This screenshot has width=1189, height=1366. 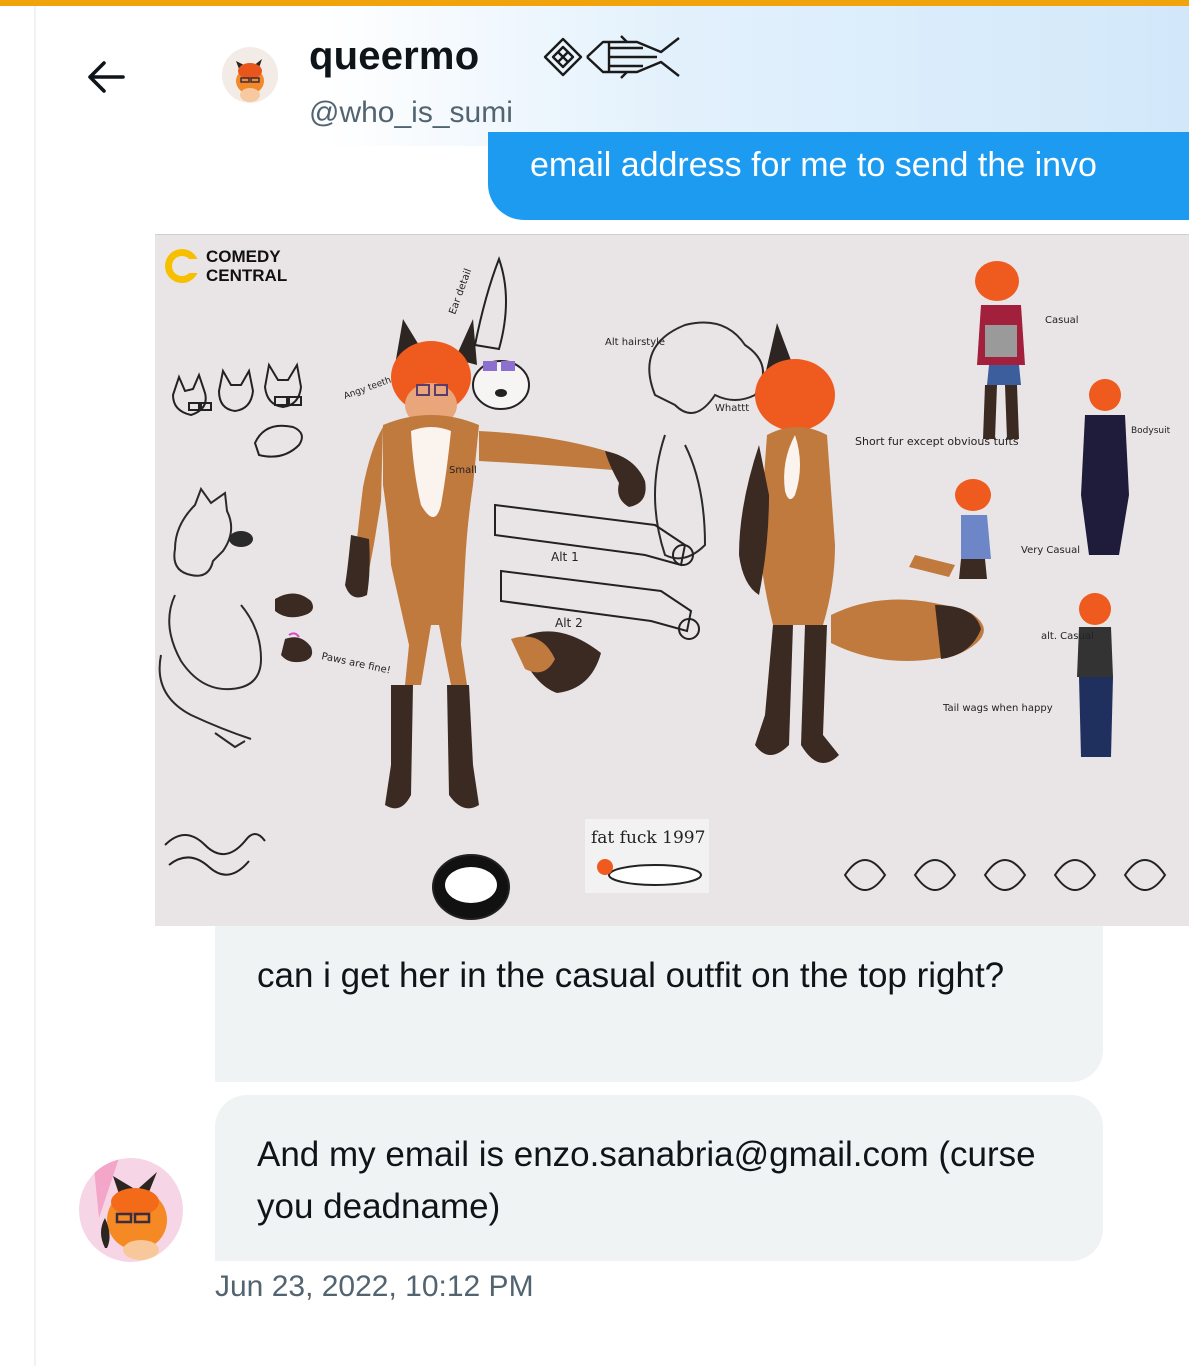 I want to click on alt2-note: Alt 2, so click(x=569, y=623).